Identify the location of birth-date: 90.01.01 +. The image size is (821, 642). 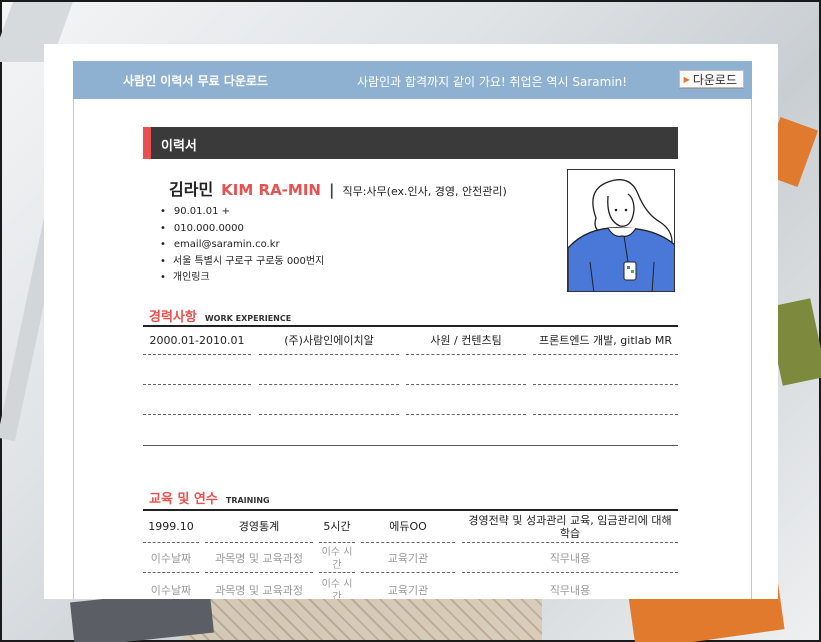
(242, 212).